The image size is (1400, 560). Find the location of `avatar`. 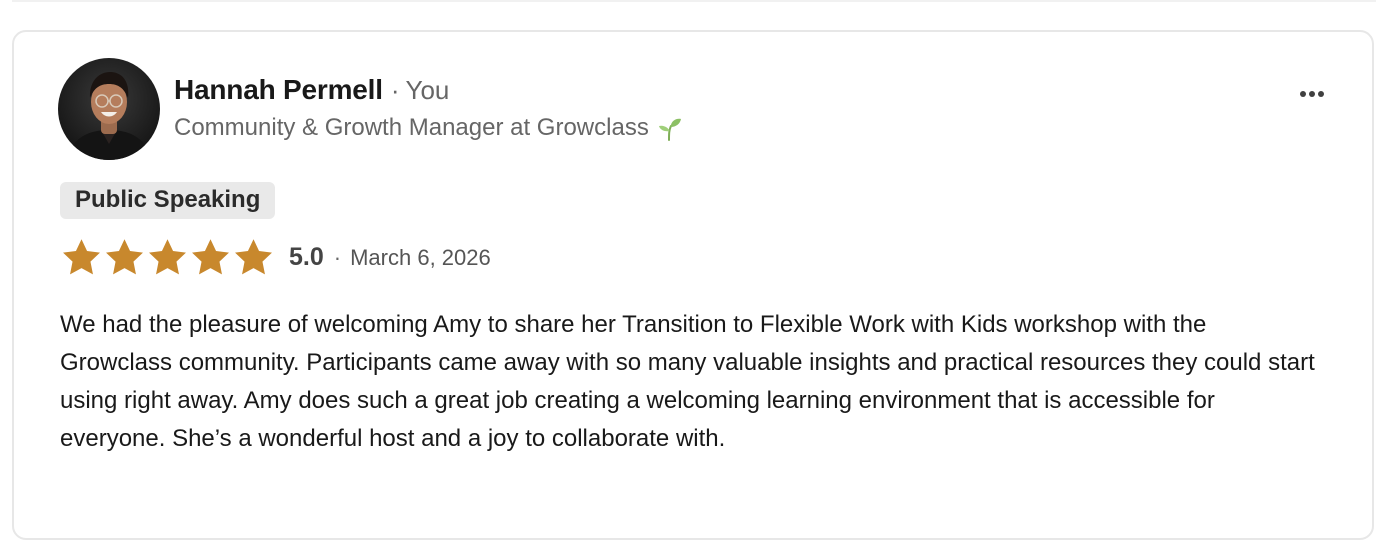

avatar is located at coordinates (109, 109).